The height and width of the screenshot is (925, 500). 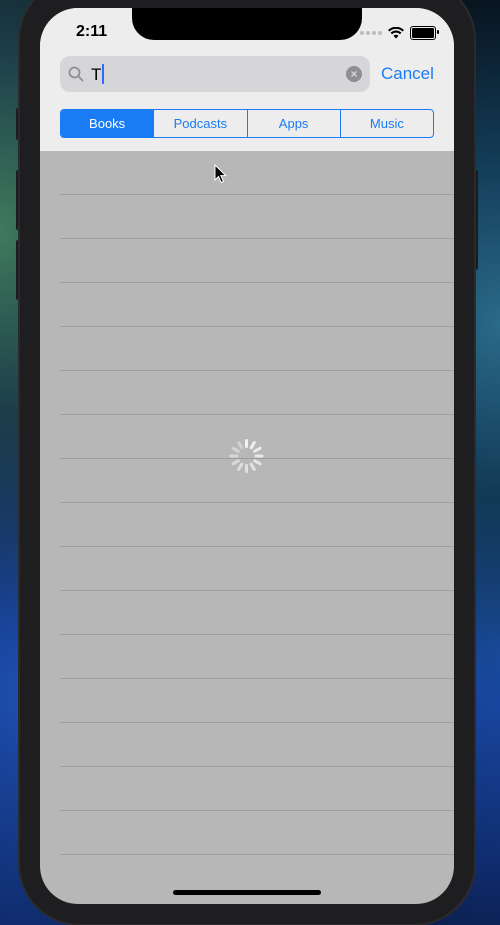 I want to click on status-icons, so click(x=399, y=33).